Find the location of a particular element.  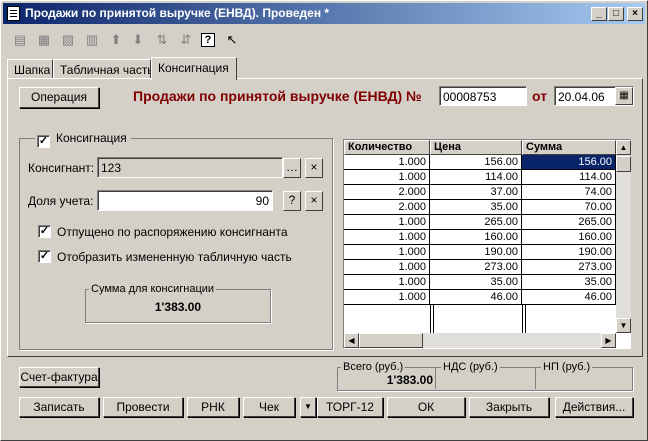

np-label: НП (руб.) is located at coordinates (567, 367).